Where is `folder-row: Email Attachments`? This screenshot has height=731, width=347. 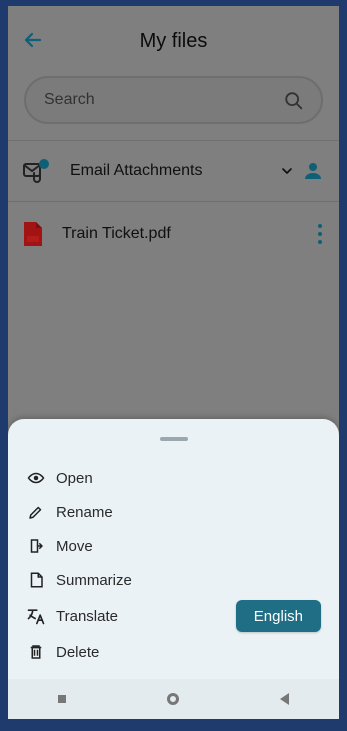 folder-row: Email Attachments is located at coordinates (173, 171).